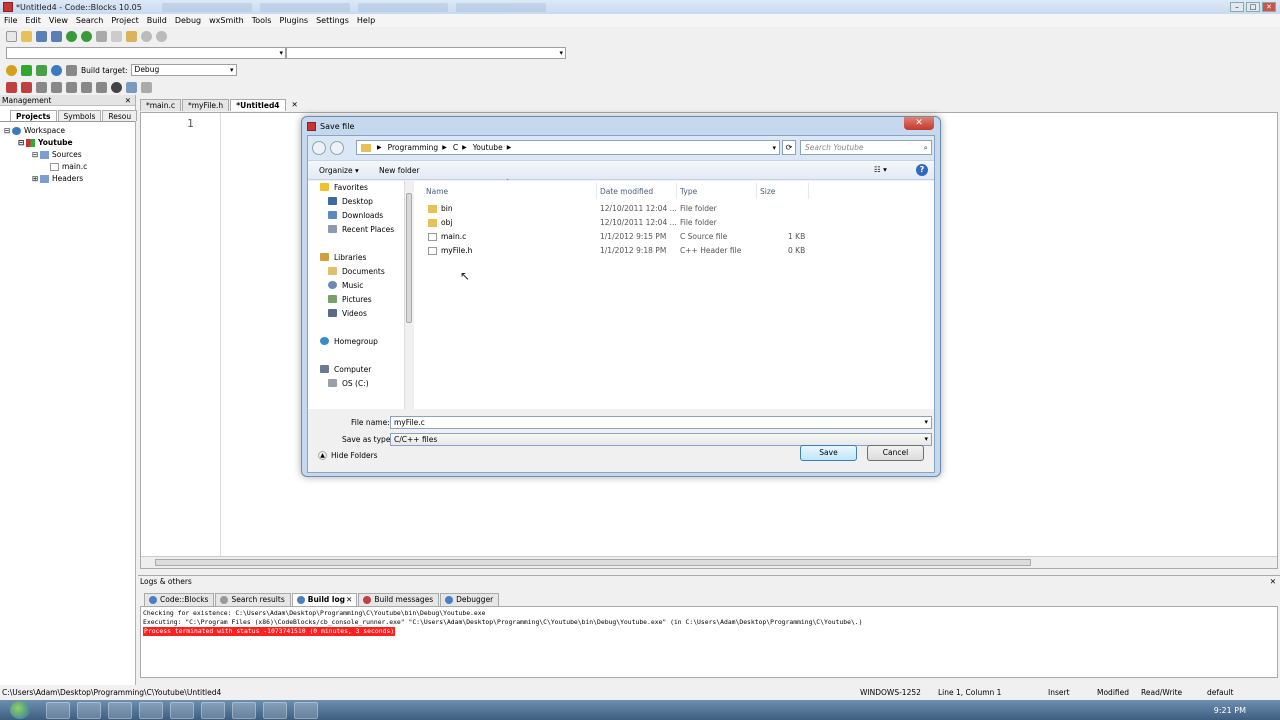 This screenshot has width=1280, height=720. What do you see at coordinates (71, 87) in the screenshot?
I see `step-out-icon` at bounding box center [71, 87].